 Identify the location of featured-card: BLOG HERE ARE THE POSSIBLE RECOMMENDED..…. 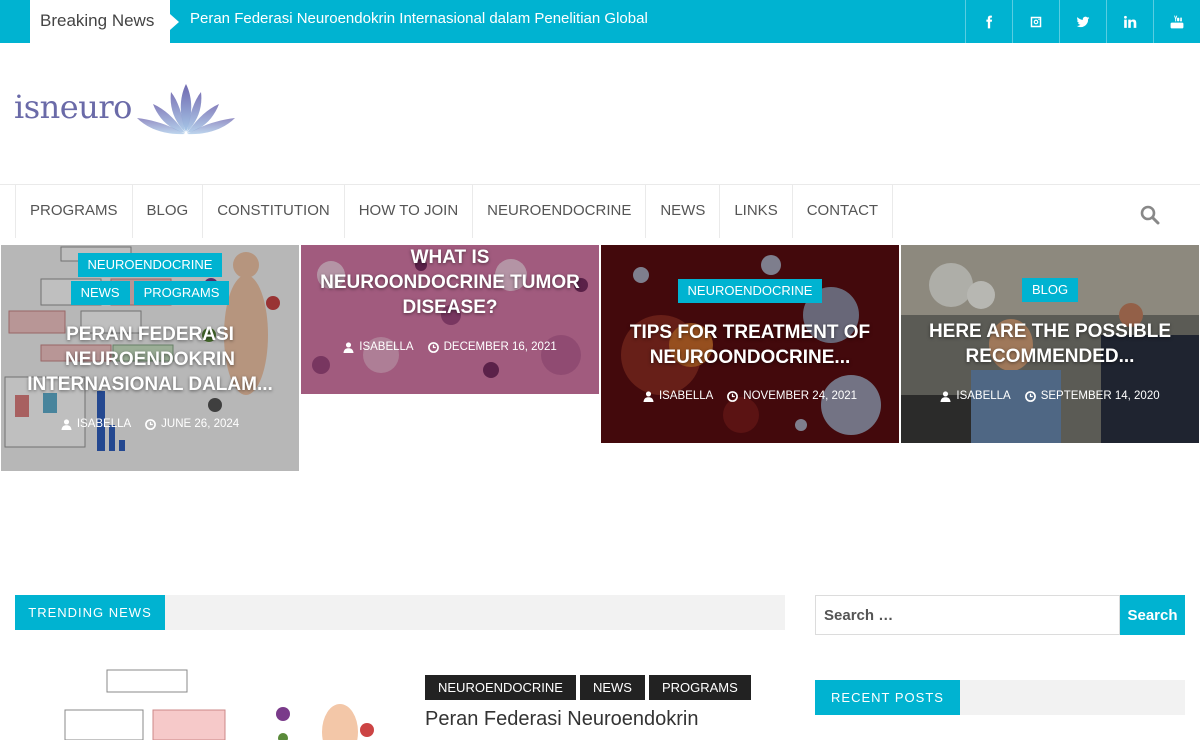
(1050, 344).